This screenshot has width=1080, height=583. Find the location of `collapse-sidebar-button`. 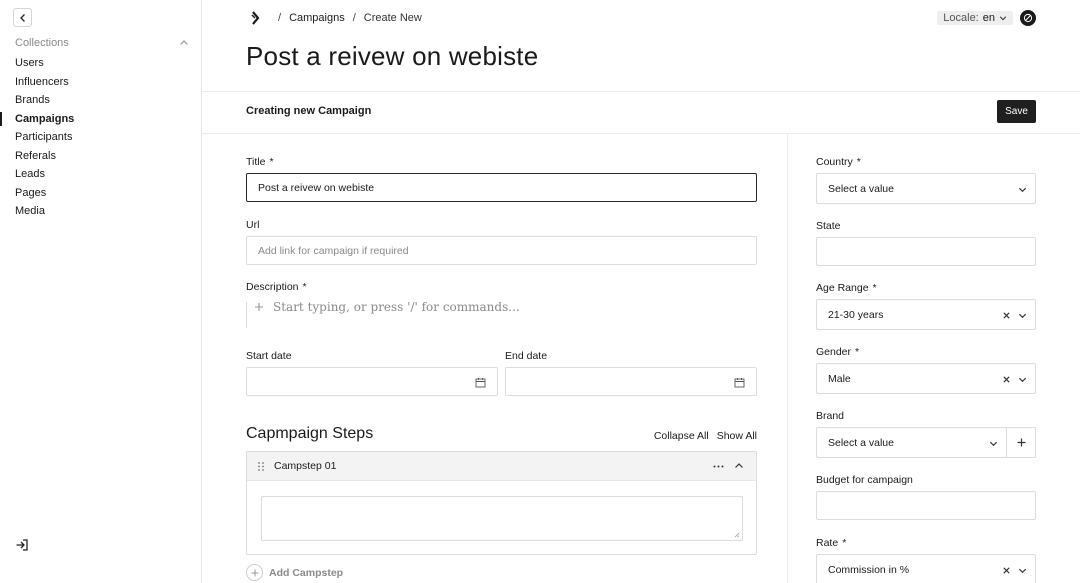

collapse-sidebar-button is located at coordinates (22, 17).